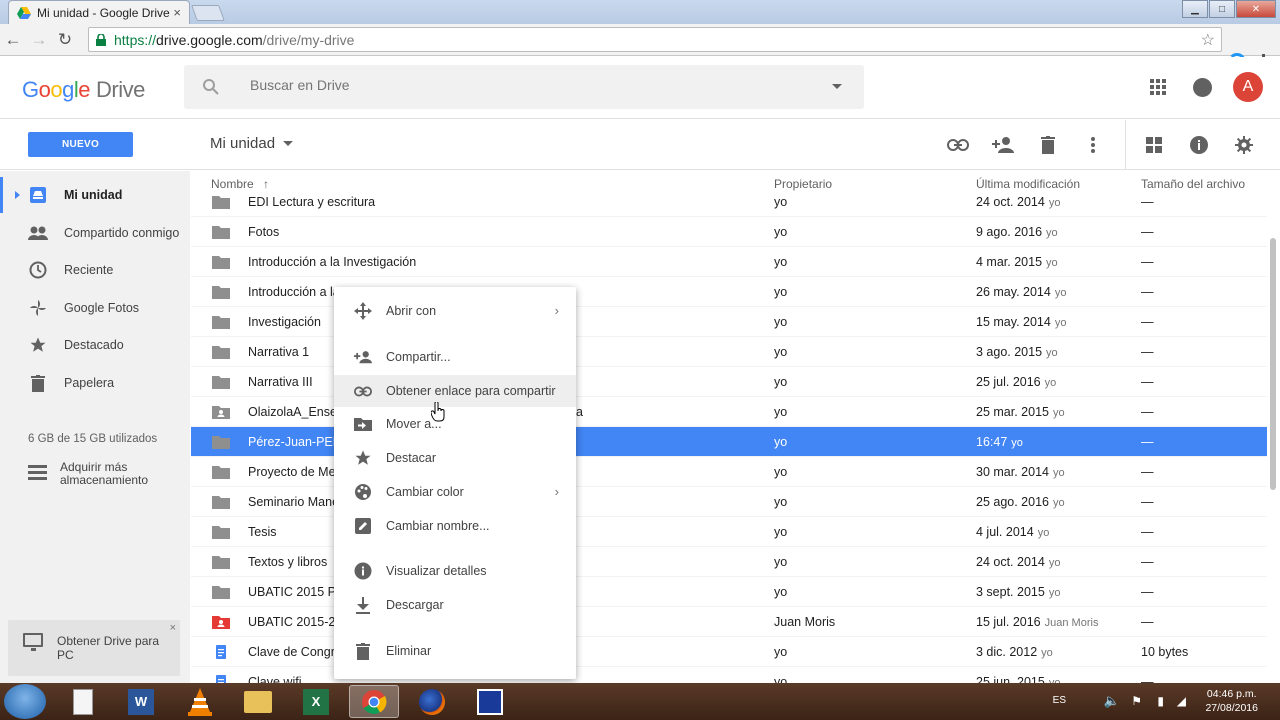 This screenshot has height=720, width=1280. I want to click on file-name: Proyecto de Me, so click(292, 472).